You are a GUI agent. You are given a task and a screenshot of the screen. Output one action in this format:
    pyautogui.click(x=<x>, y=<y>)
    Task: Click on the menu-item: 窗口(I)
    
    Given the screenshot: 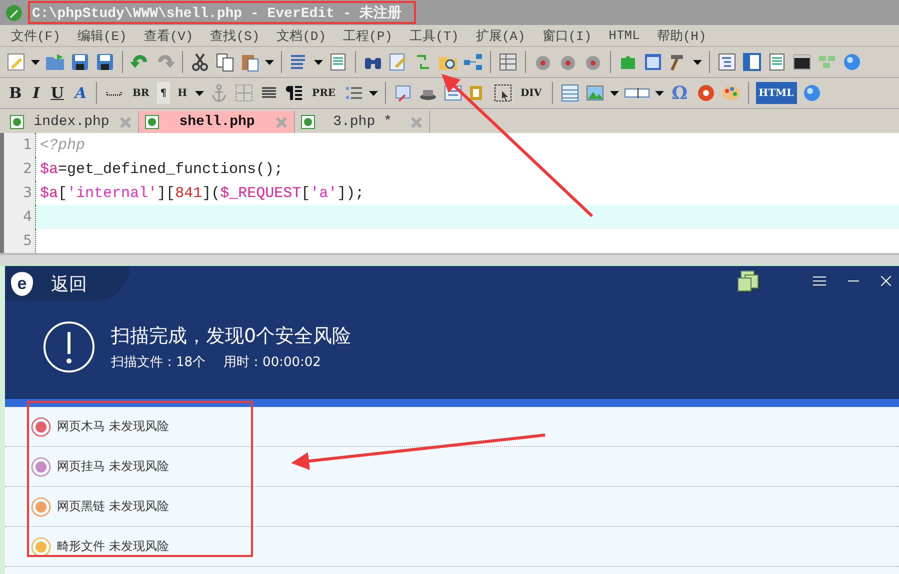 What is the action you would take?
    pyautogui.click(x=568, y=35)
    